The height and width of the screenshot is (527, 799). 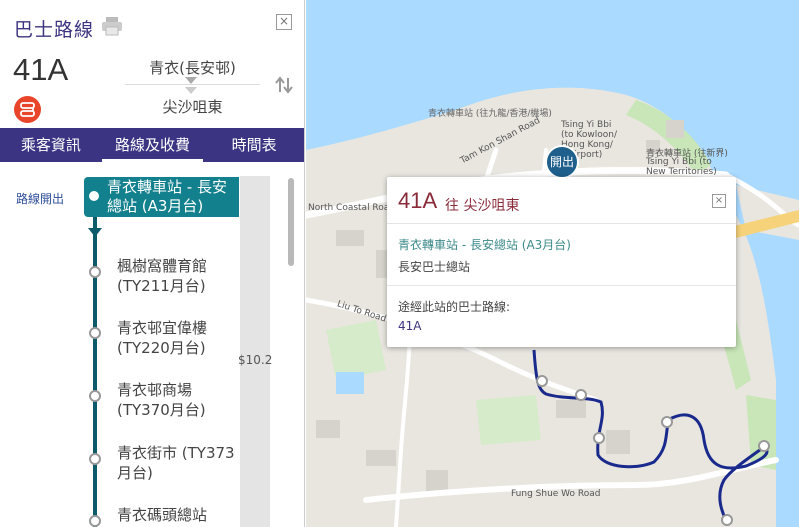 What do you see at coordinates (178, 463) in the screenshot?
I see `stop-item: 青衣街市 (TY373月台)` at bounding box center [178, 463].